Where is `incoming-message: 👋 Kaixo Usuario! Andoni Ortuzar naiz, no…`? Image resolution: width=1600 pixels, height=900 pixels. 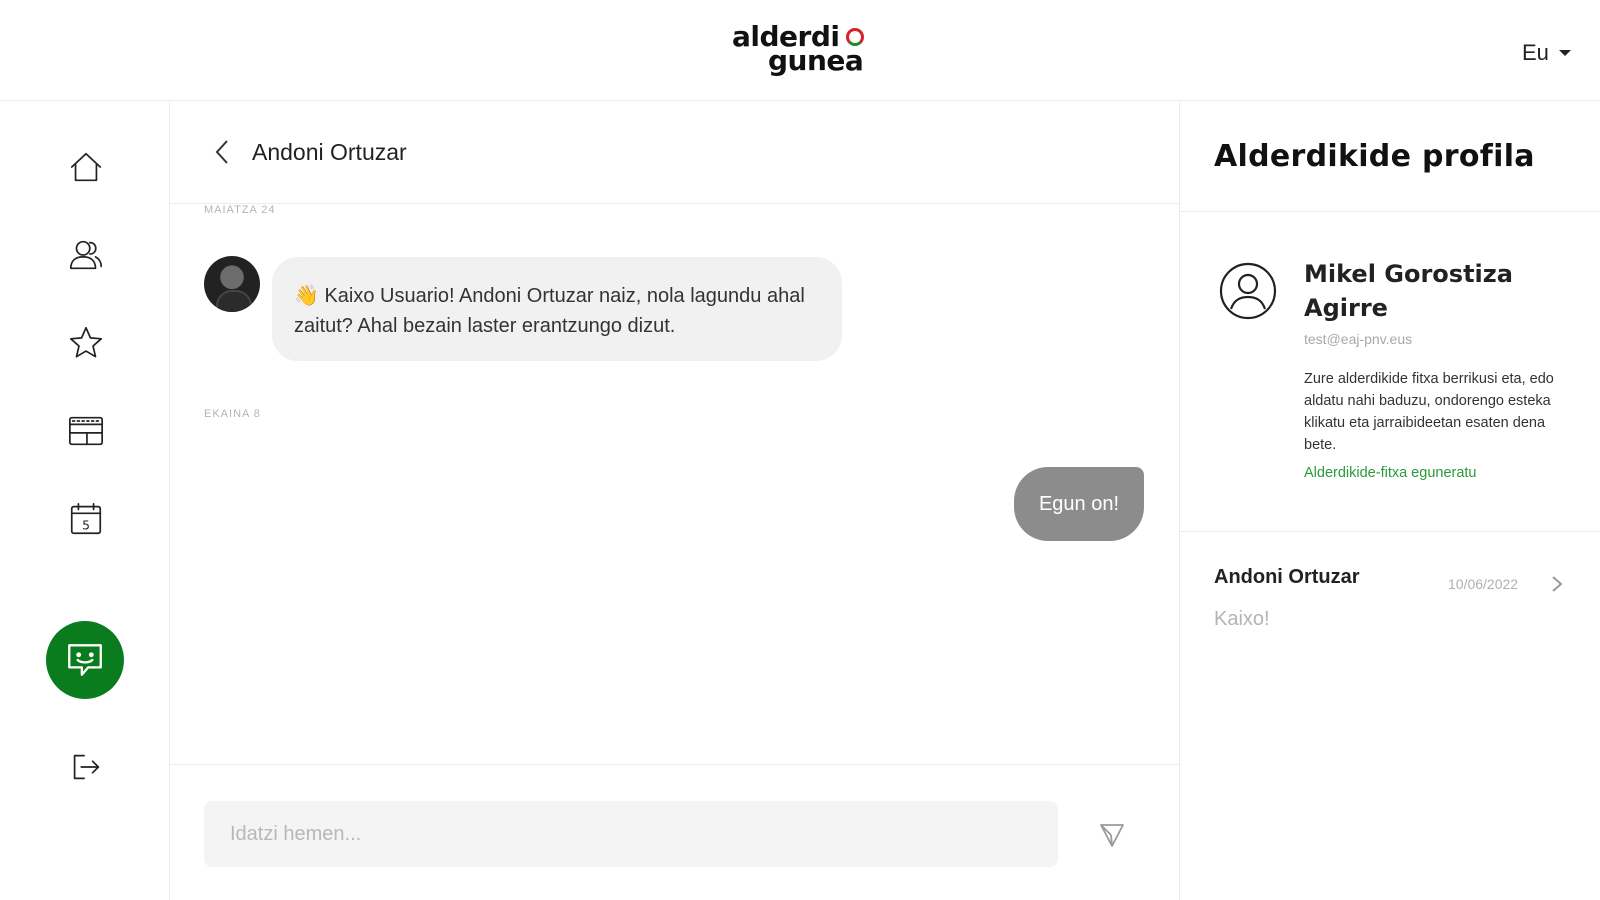 incoming-message: 👋 Kaixo Usuario! Andoni Ortuzar naiz, no… is located at coordinates (557, 309).